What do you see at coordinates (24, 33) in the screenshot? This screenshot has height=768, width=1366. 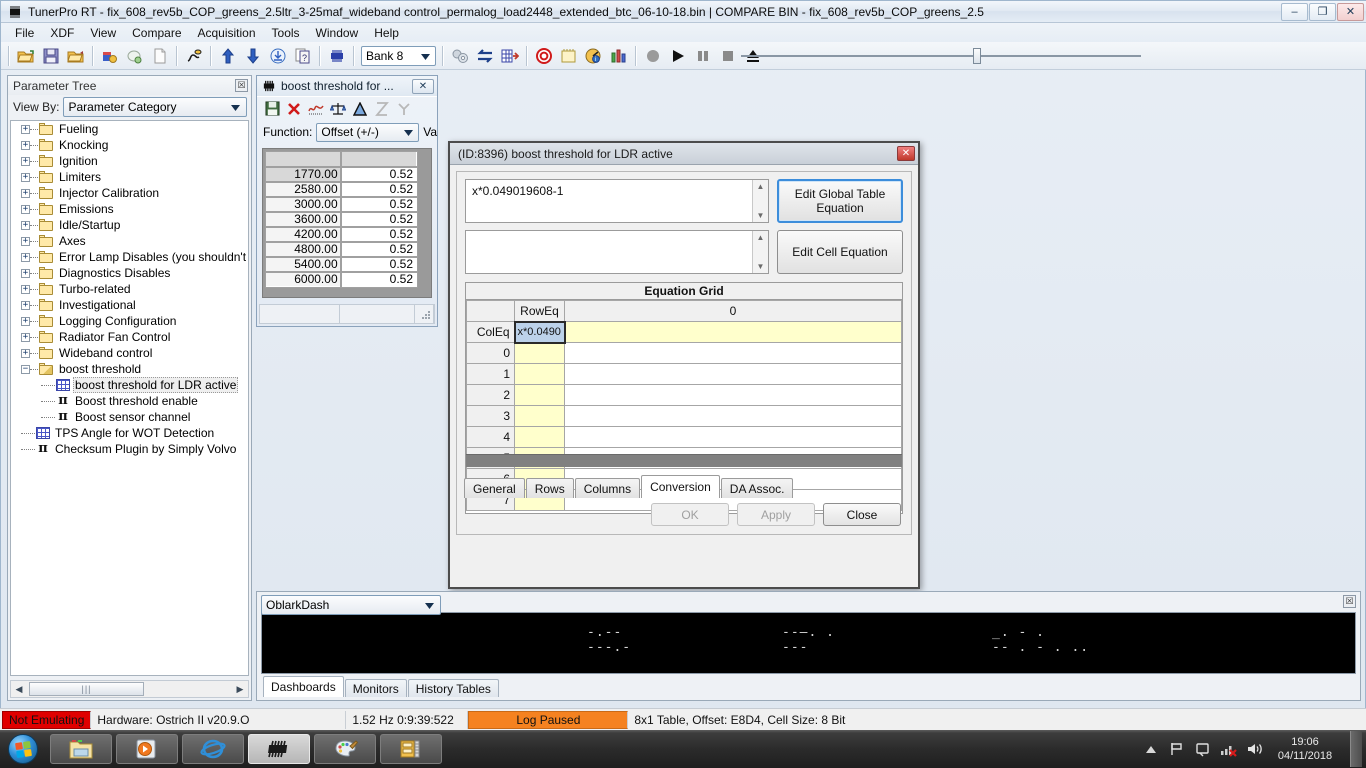 I see `menu-file: File` at bounding box center [24, 33].